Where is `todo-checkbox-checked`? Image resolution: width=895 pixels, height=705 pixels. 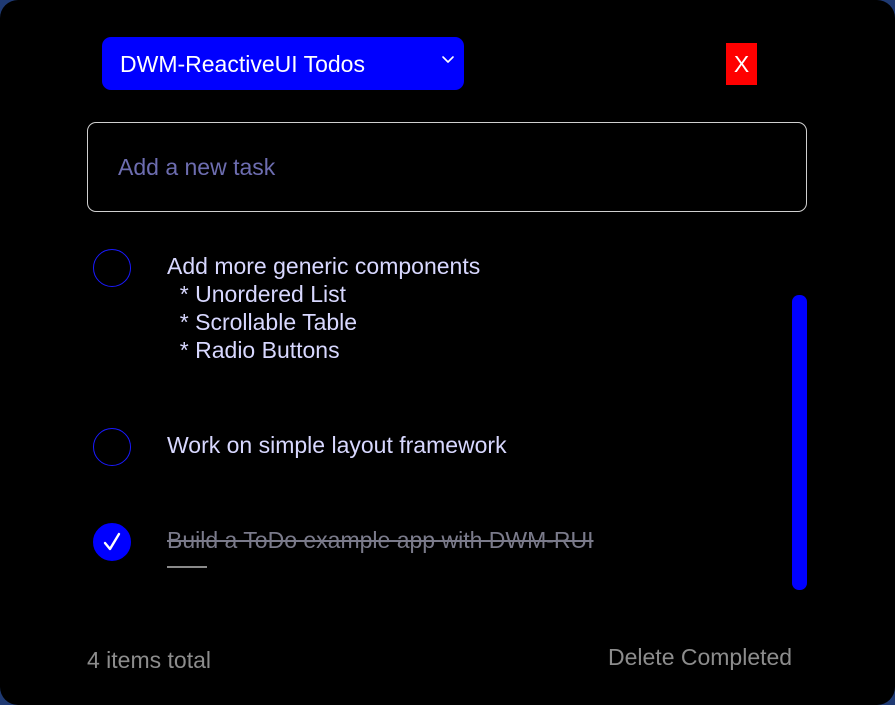 todo-checkbox-checked is located at coordinates (112, 542).